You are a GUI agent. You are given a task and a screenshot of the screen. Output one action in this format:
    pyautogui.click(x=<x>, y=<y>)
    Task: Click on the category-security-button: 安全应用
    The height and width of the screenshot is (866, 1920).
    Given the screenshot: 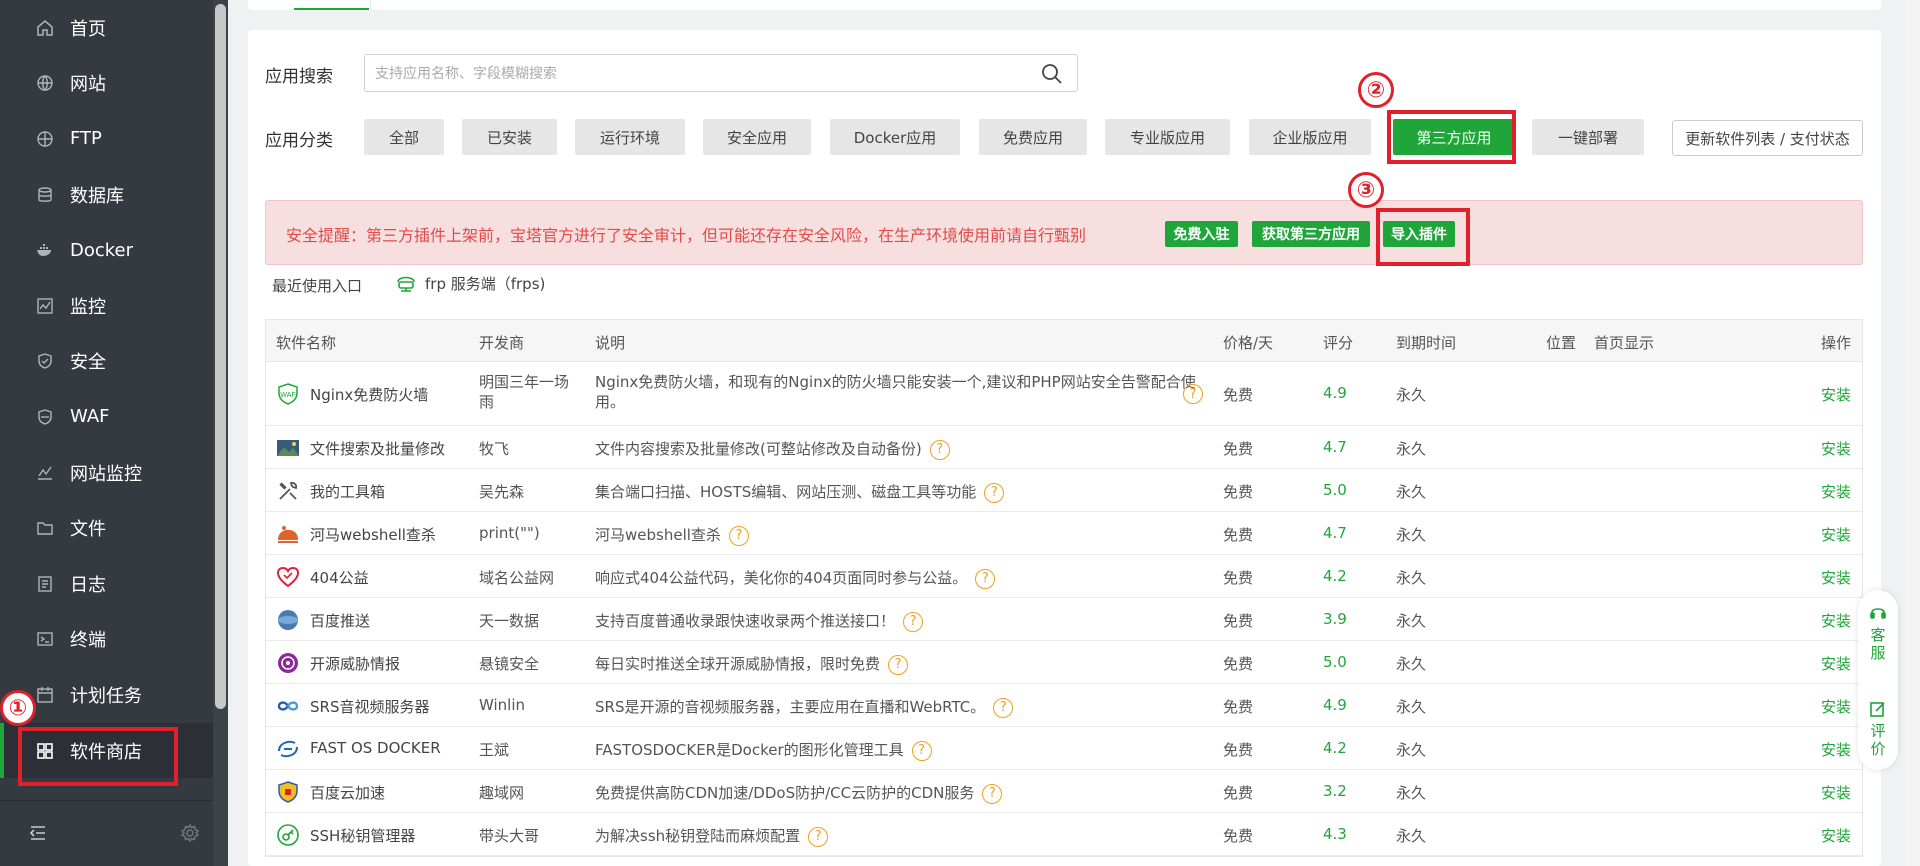 What is the action you would take?
    pyautogui.click(x=757, y=137)
    